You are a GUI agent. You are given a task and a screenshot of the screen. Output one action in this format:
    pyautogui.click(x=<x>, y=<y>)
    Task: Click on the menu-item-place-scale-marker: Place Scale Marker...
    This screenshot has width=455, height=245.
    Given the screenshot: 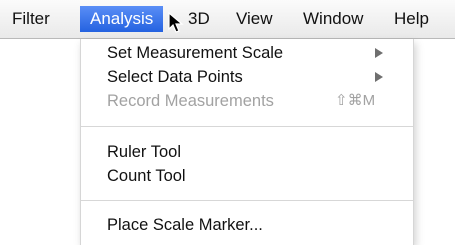 What is the action you would take?
    pyautogui.click(x=247, y=225)
    